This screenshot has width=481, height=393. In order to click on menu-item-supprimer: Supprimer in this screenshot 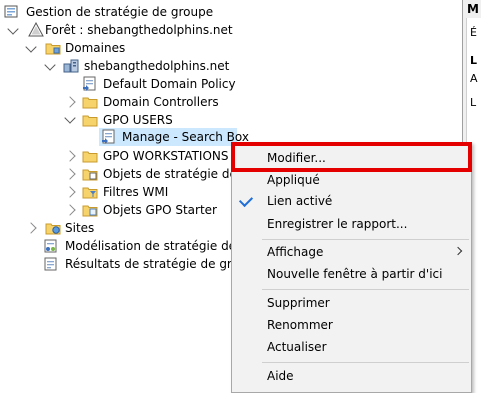, I will do `click(351, 303)`.